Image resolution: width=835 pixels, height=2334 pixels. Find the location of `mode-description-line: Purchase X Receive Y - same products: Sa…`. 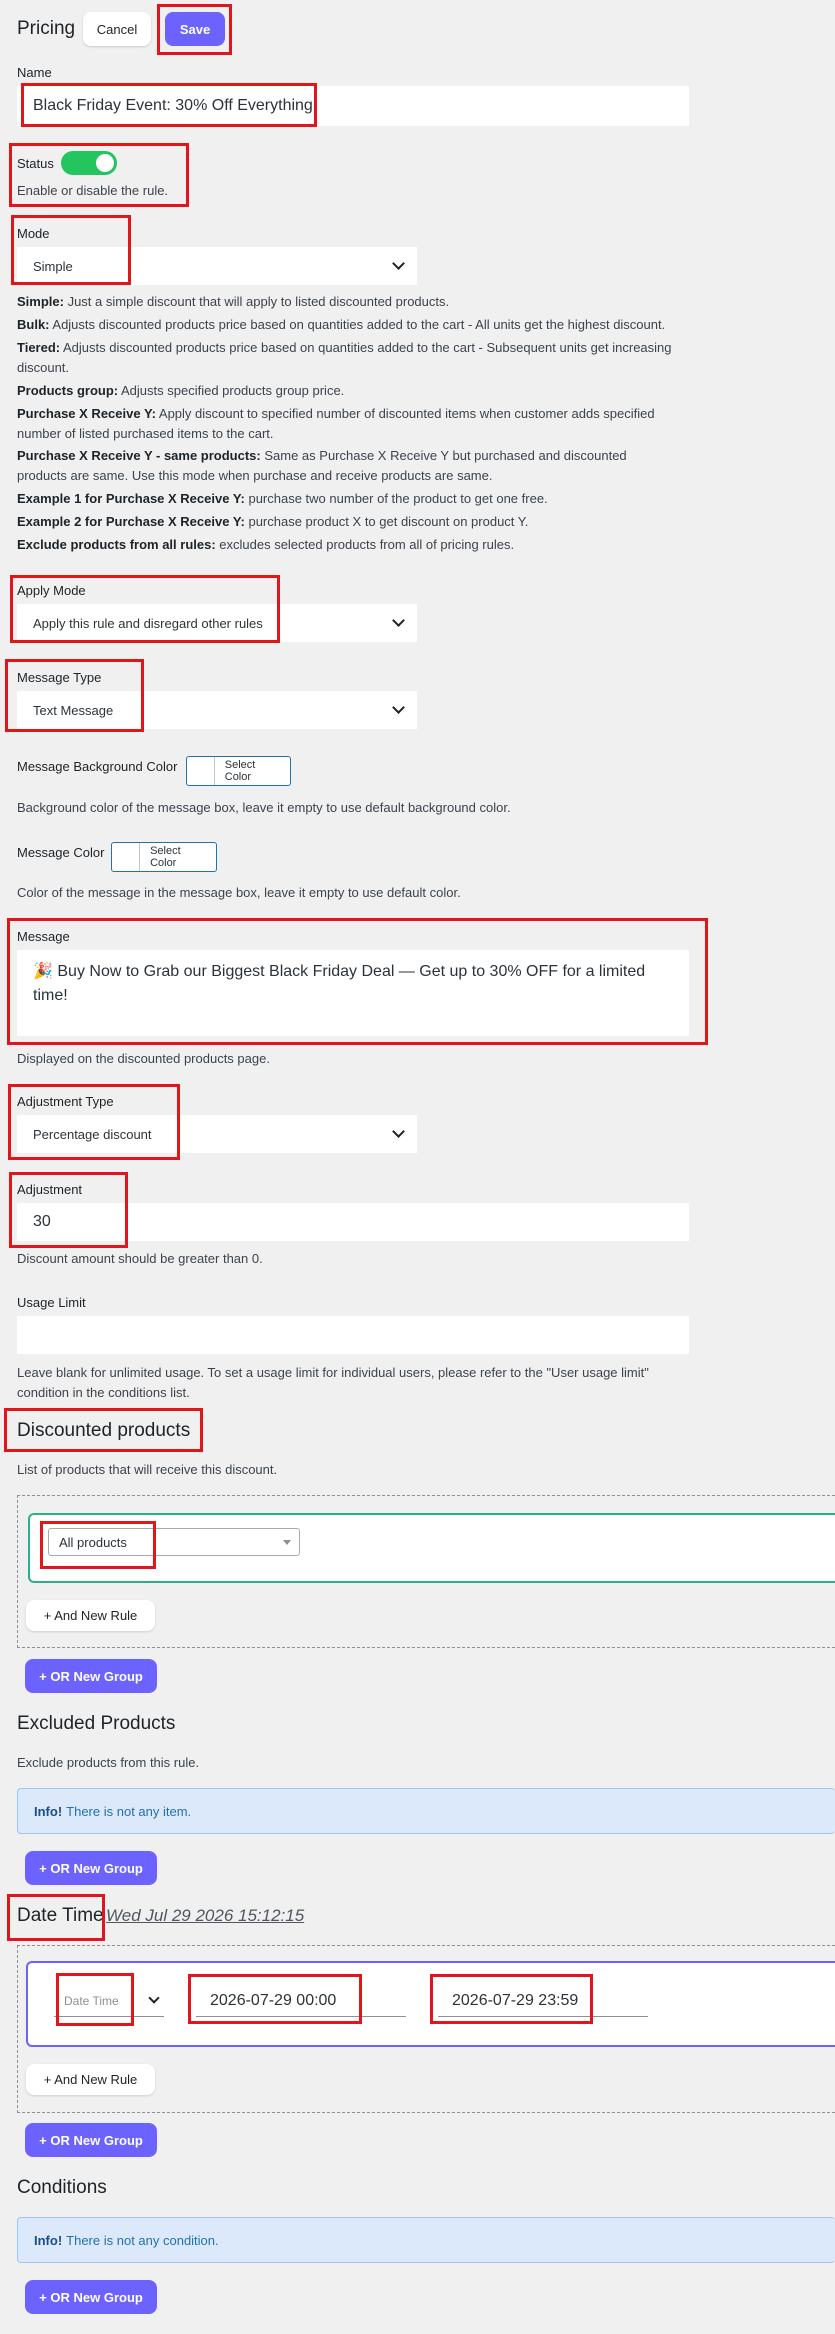

mode-description-line: Purchase X Receive Y - same products: Sa… is located at coordinates (347, 466).